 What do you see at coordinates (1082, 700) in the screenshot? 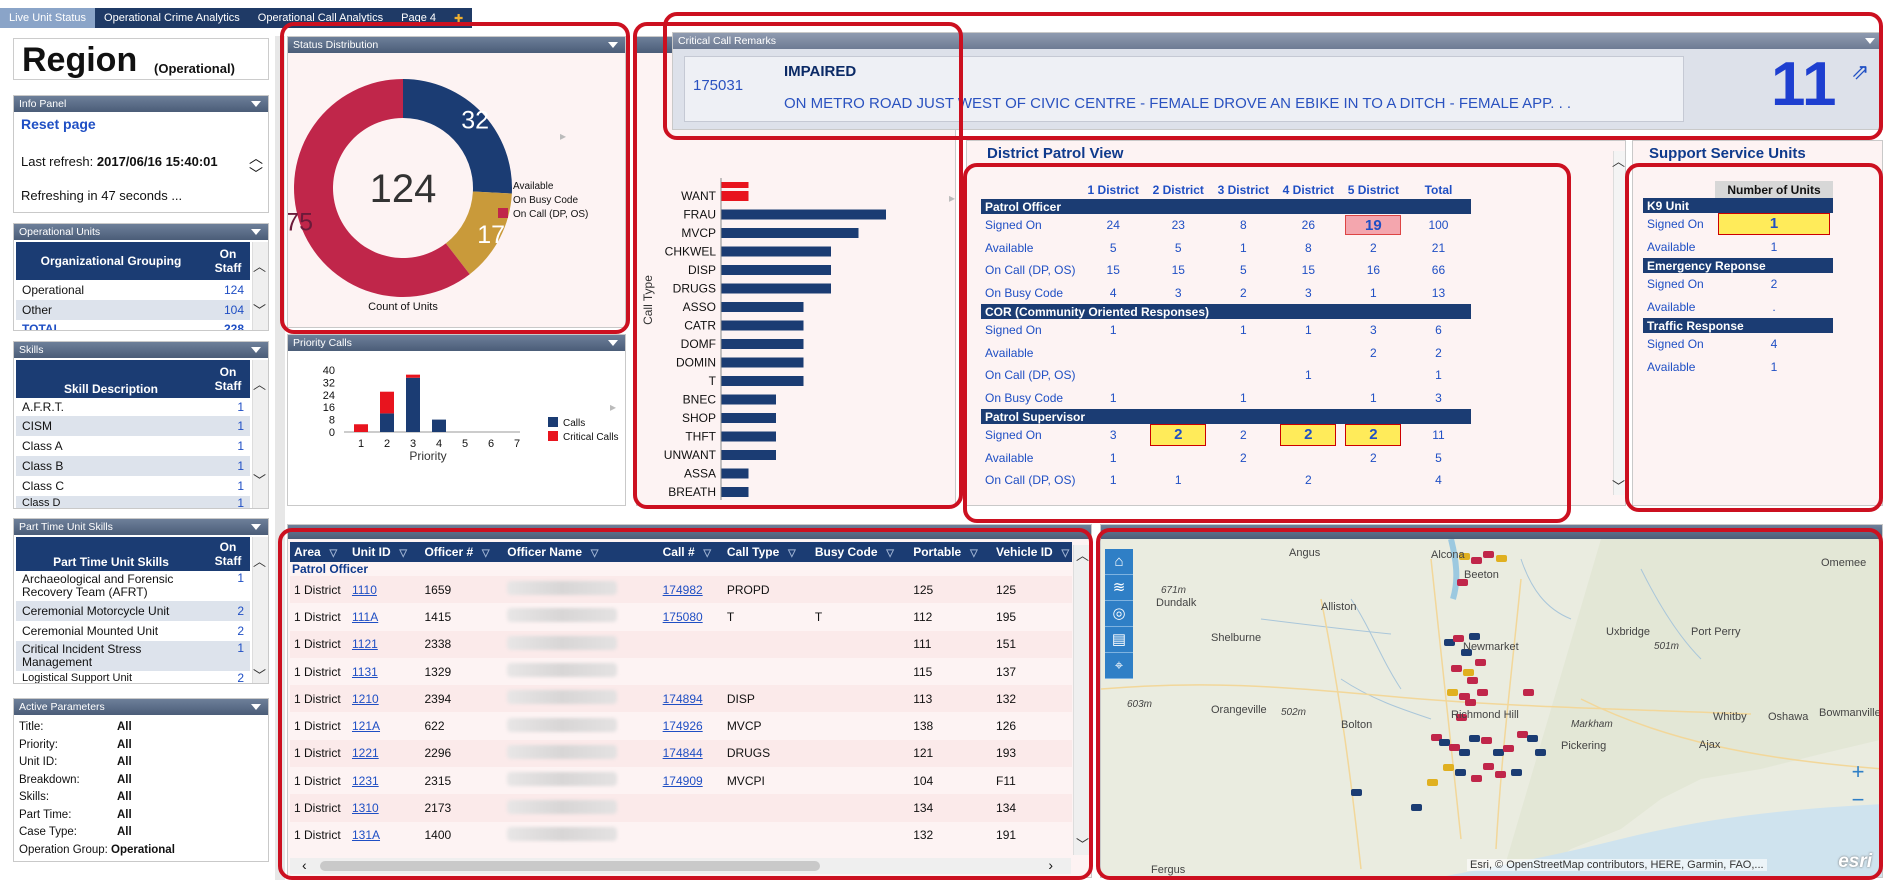
I see `unit-vertical-scrollbar: ︿ ﹀` at bounding box center [1082, 700].